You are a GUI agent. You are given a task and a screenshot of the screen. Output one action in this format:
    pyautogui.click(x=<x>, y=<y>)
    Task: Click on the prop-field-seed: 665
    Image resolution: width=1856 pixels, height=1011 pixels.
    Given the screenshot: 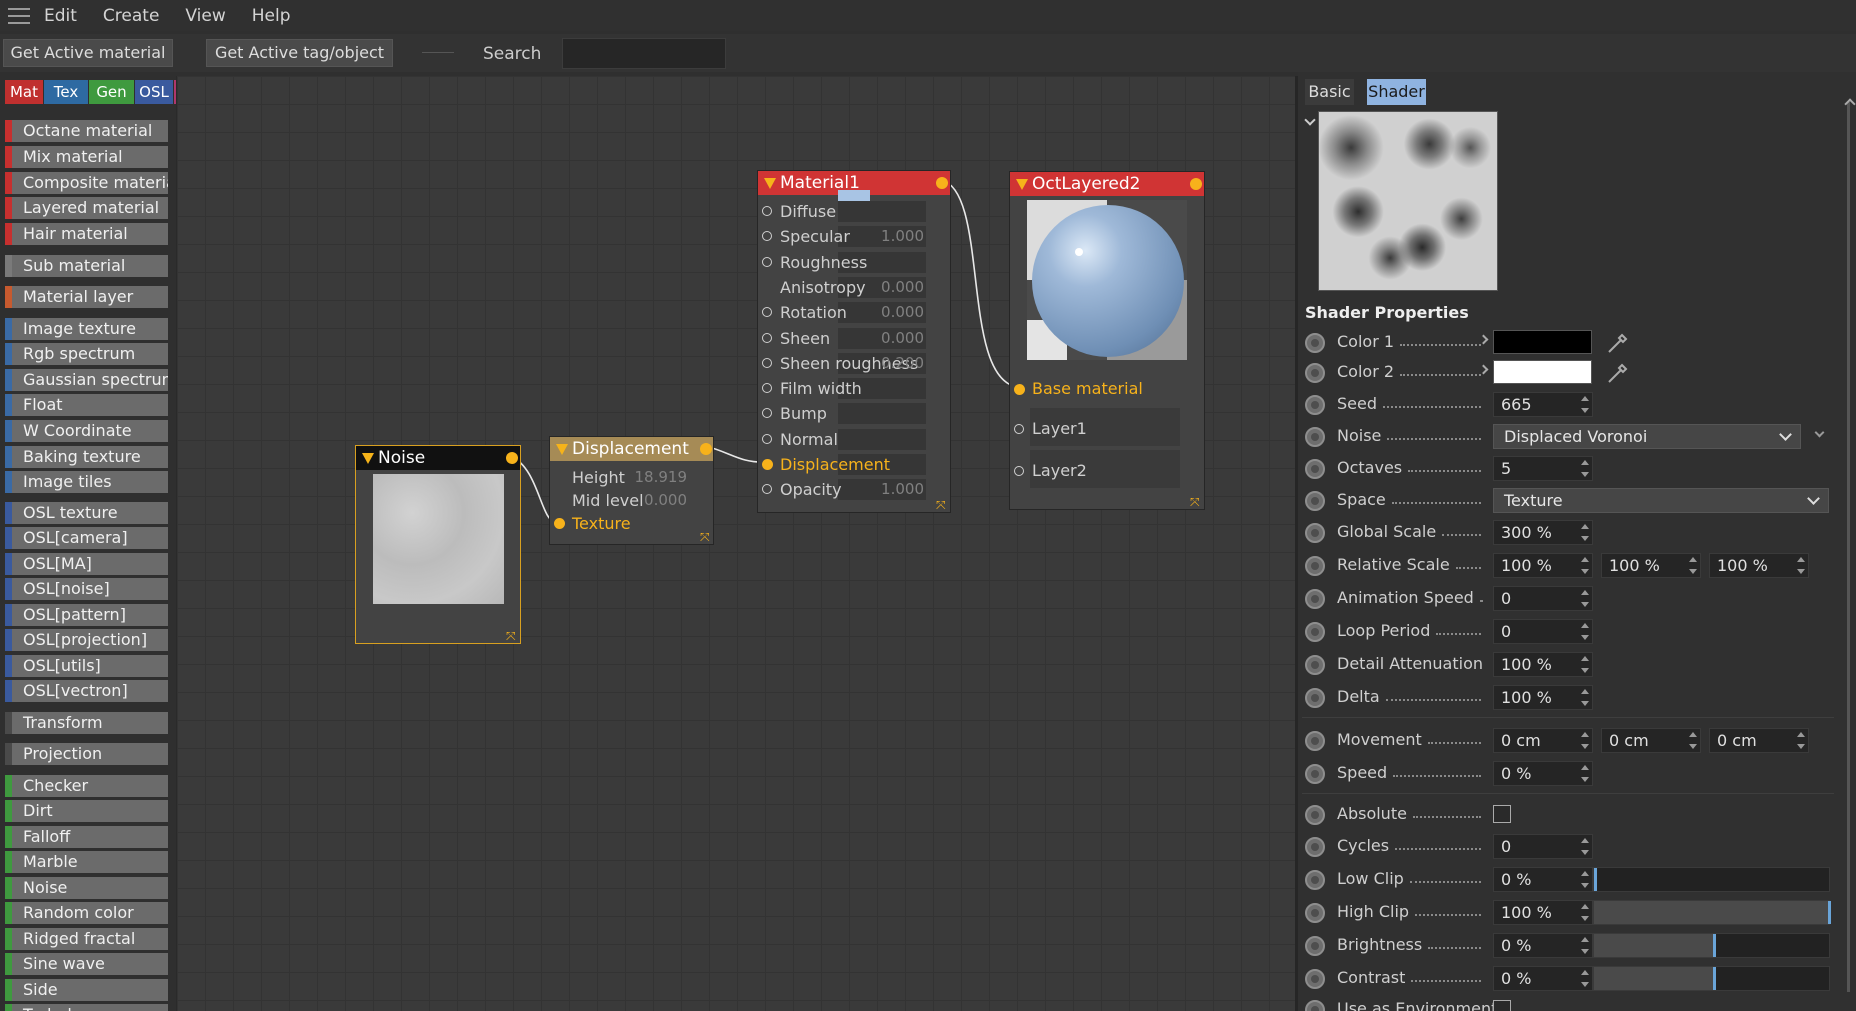 What is the action you would take?
    pyautogui.click(x=1543, y=404)
    